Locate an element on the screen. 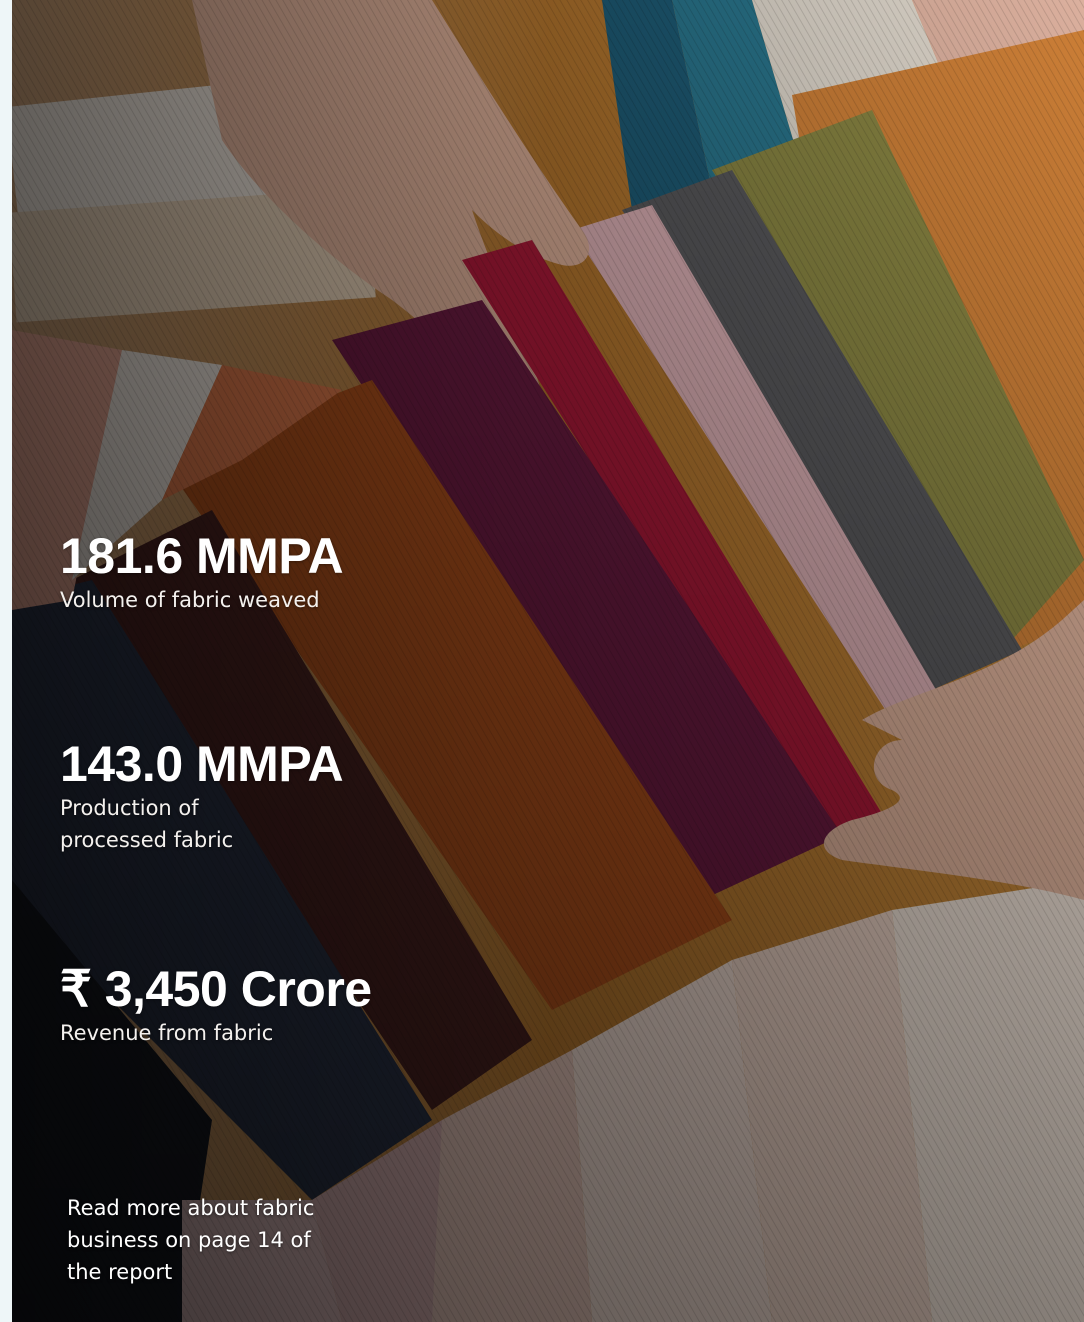  stat-label: Volume of fabric weaved is located at coordinates (190, 600).